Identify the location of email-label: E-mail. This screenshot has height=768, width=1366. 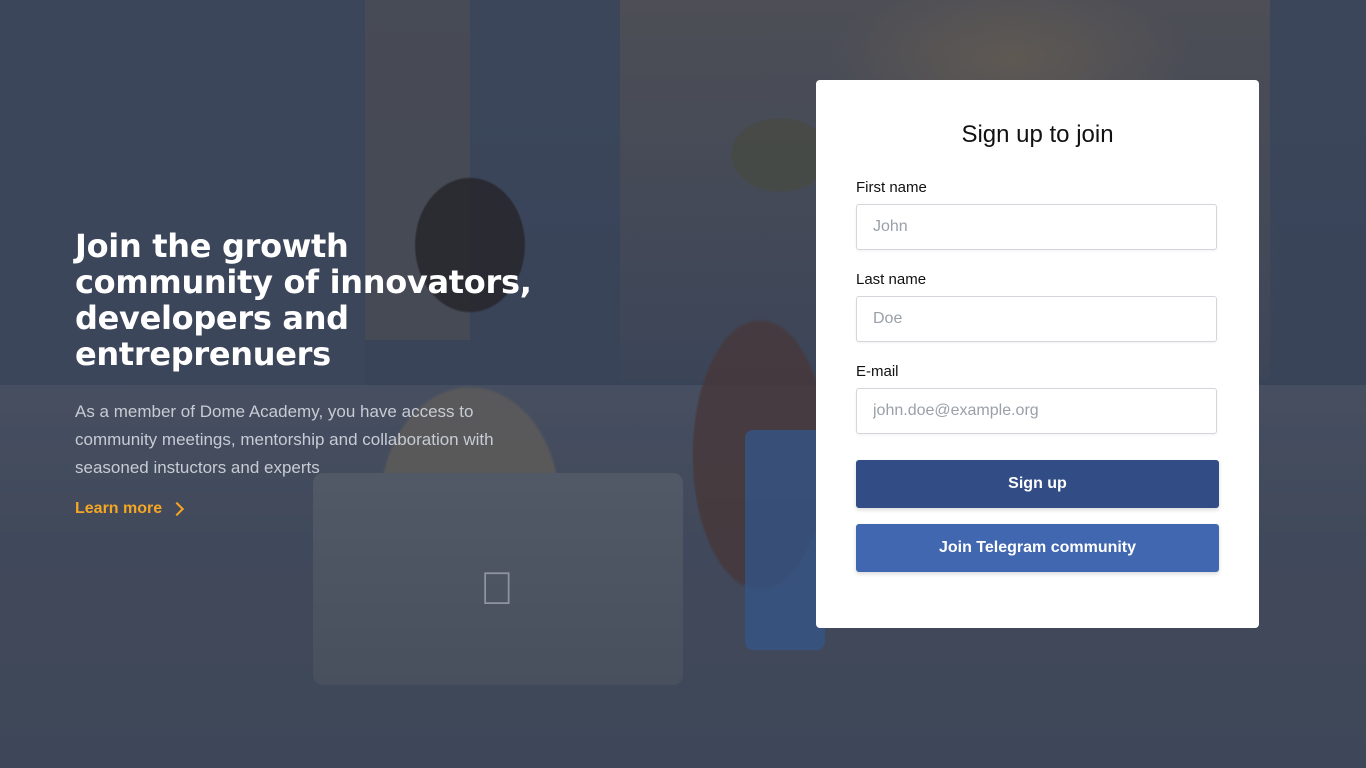
(877, 371).